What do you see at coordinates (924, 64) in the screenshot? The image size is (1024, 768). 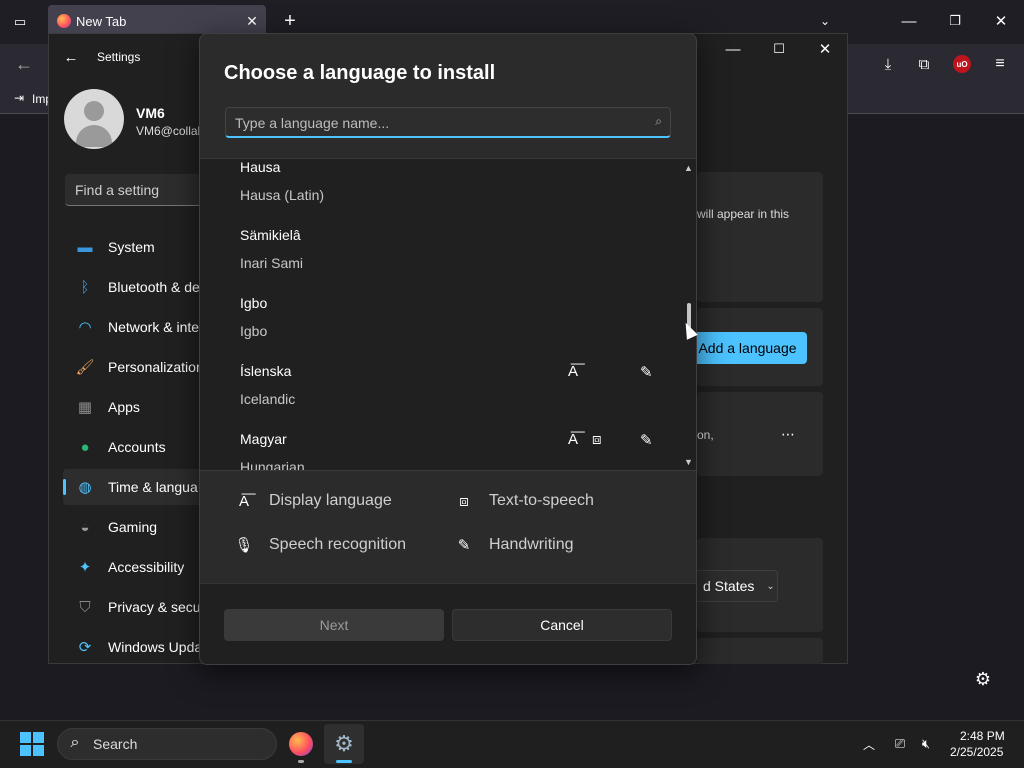 I see `extensions-icon: ⧉` at bounding box center [924, 64].